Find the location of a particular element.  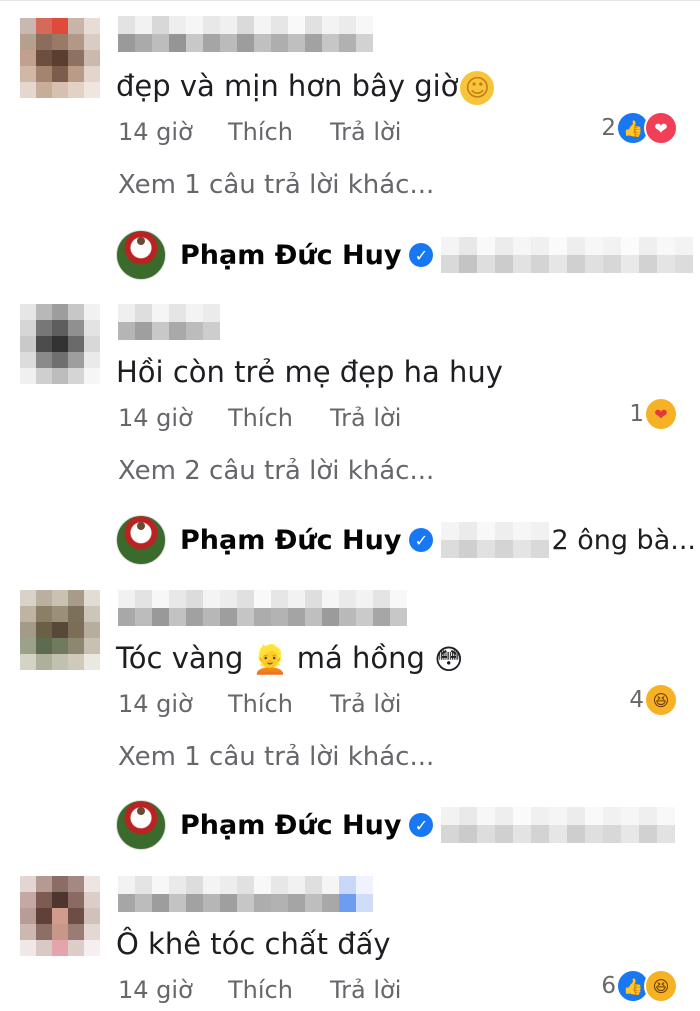

reaction-summary: 4 😆 is located at coordinates (653, 700).